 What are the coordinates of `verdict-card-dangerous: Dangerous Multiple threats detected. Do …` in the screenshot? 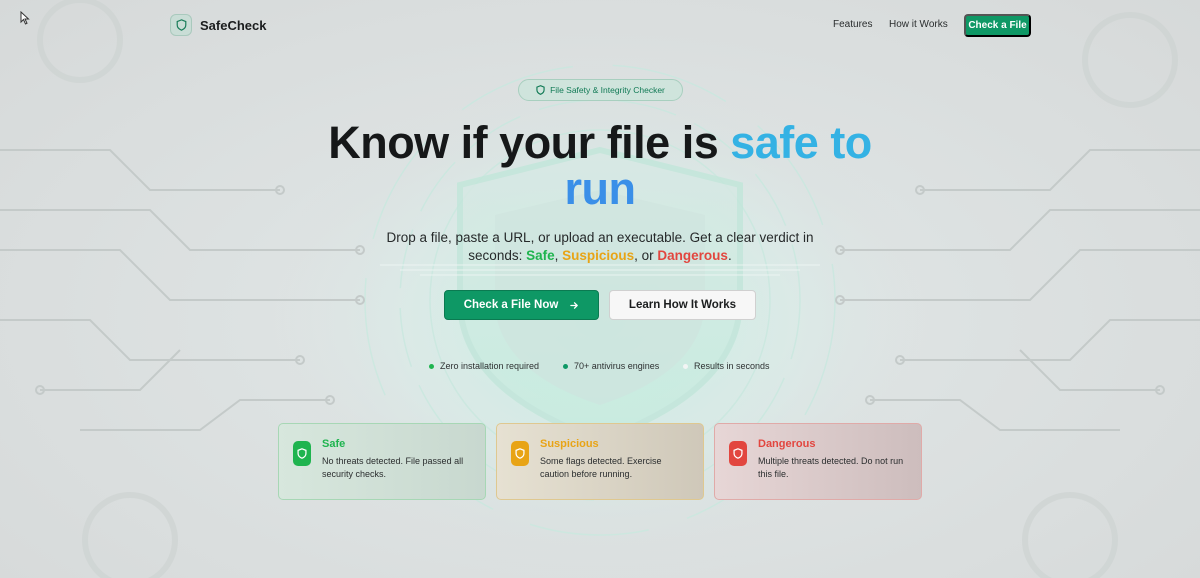 It's located at (818, 461).